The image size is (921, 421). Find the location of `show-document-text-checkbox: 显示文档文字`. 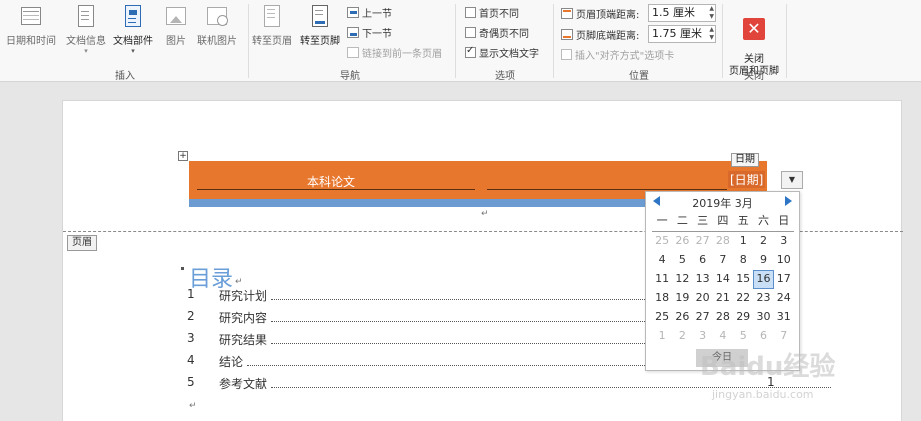

show-document-text-checkbox: 显示文档文字 is located at coordinates (502, 52).